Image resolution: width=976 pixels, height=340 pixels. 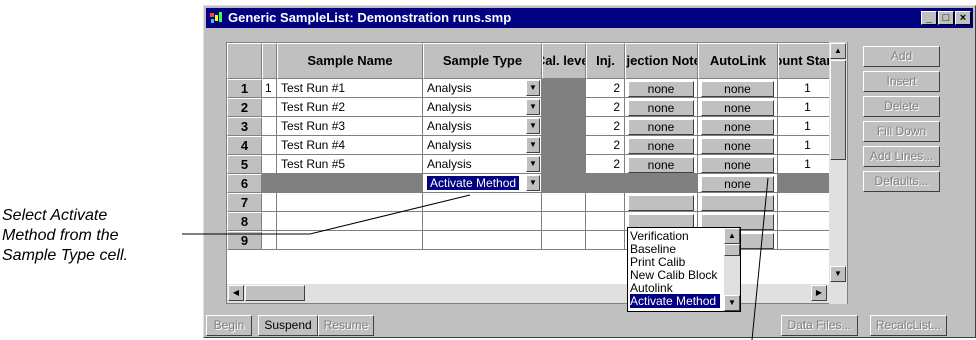 I want to click on horizontal-scroll-thumb, so click(x=275, y=293).